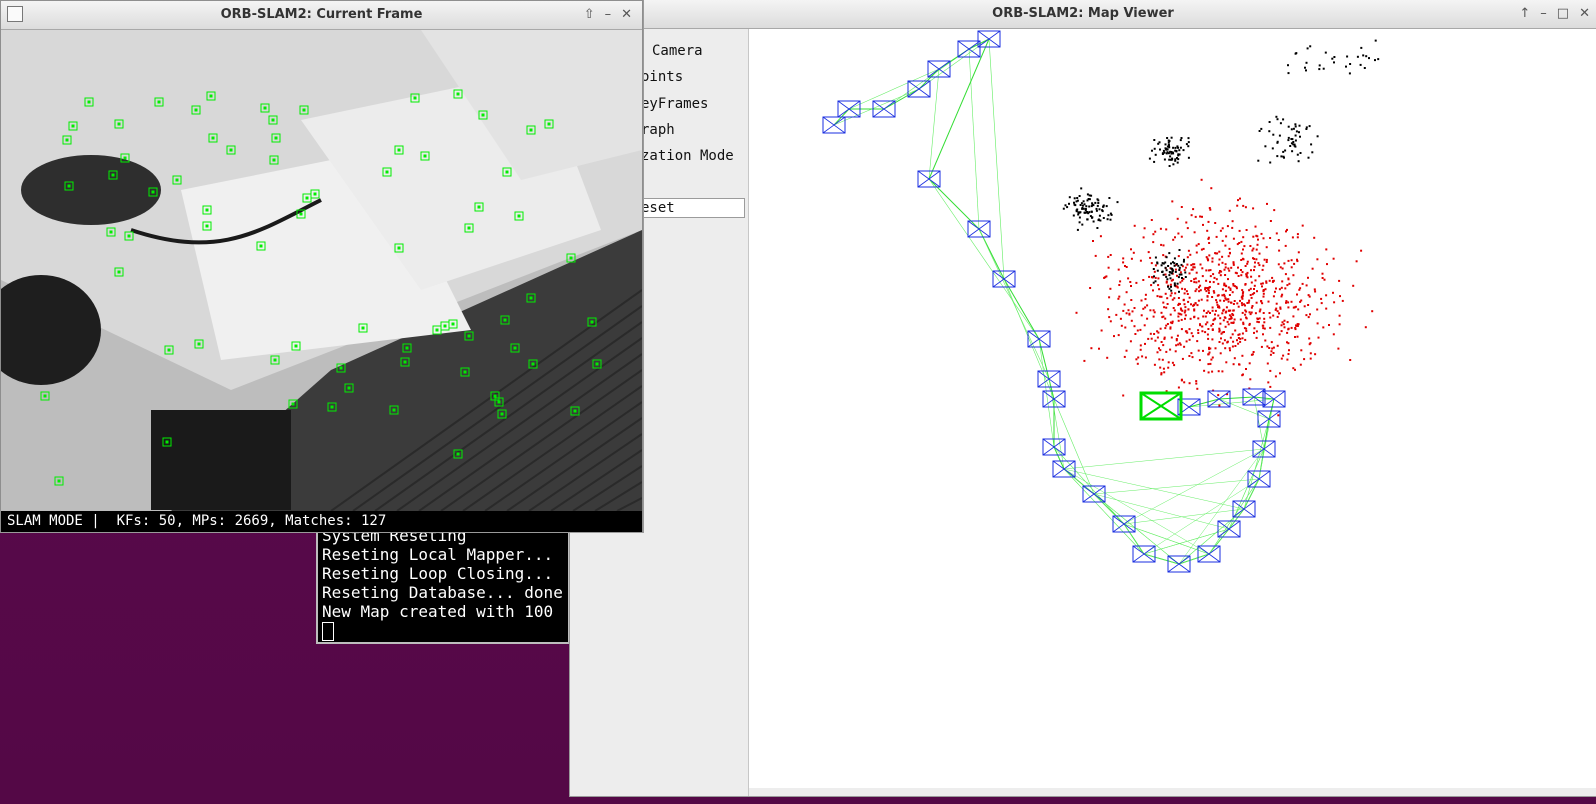 The image size is (1596, 804). Describe the element at coordinates (1563, 14) in the screenshot. I see `maximize-icon: □` at that location.